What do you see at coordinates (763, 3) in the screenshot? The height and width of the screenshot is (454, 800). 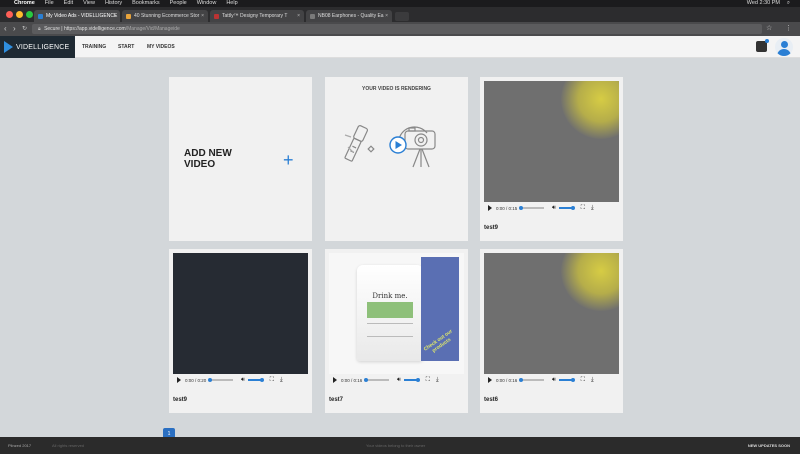 I see `menubar-clock: Wed 2:30 PM` at bounding box center [763, 3].